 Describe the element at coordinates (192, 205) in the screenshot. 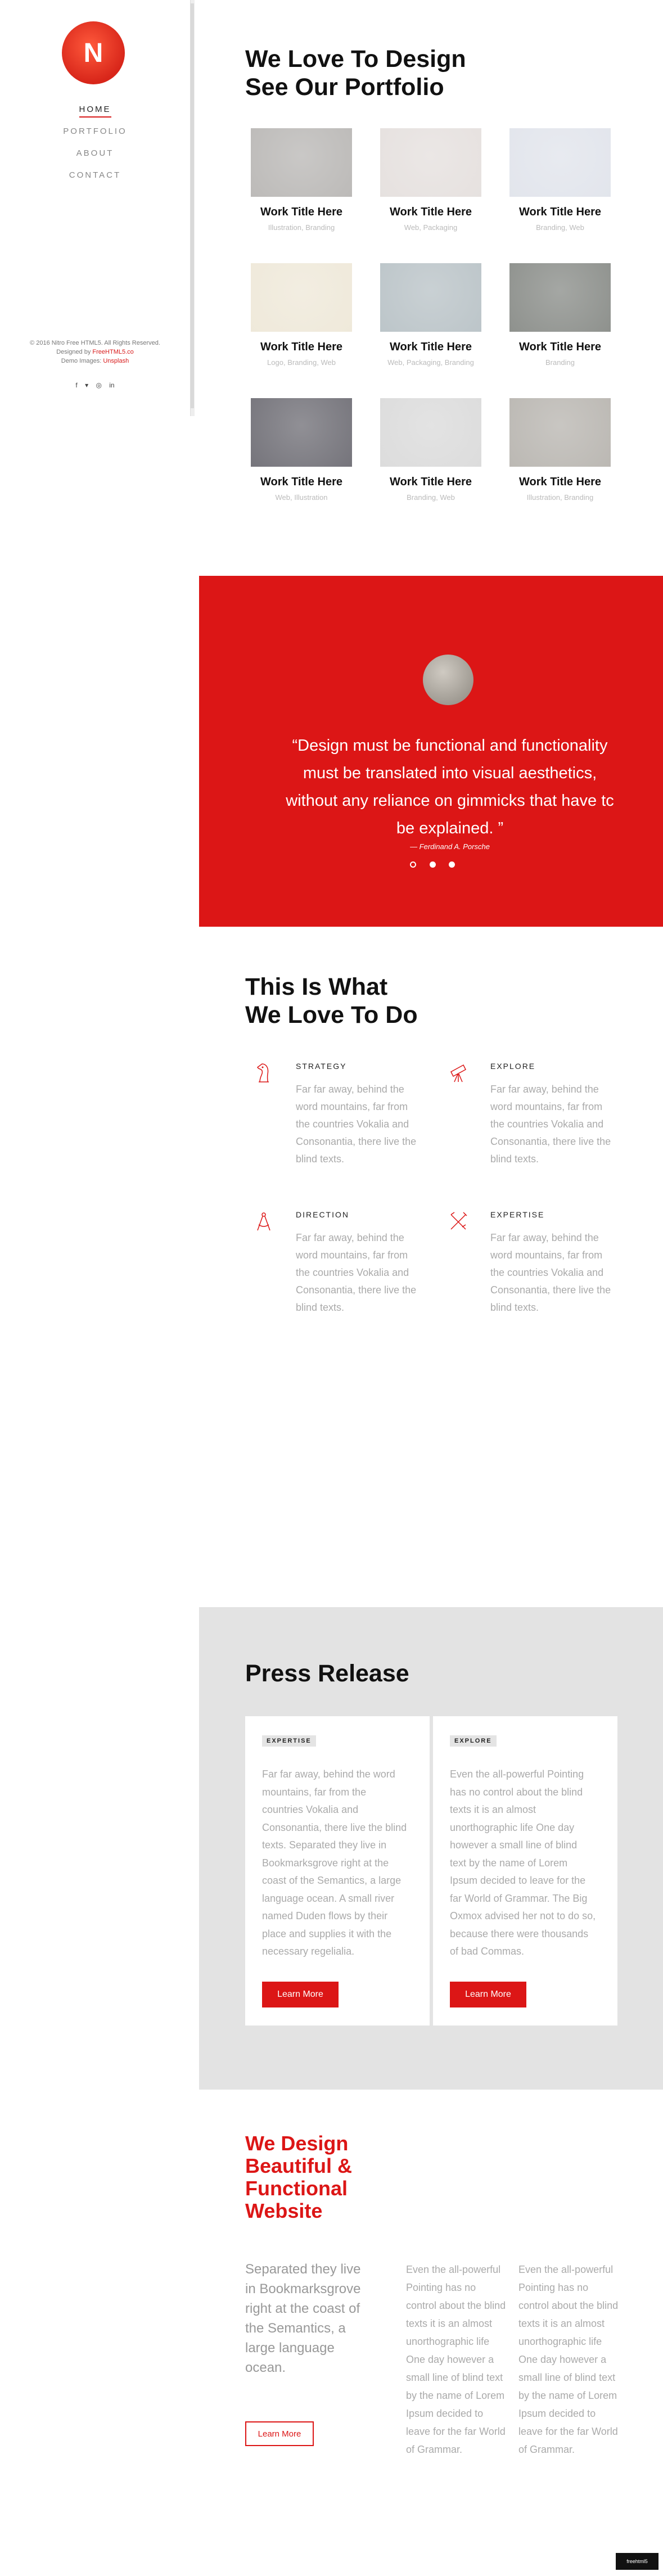

I see `sidebar-scrollbar-thumb` at that location.